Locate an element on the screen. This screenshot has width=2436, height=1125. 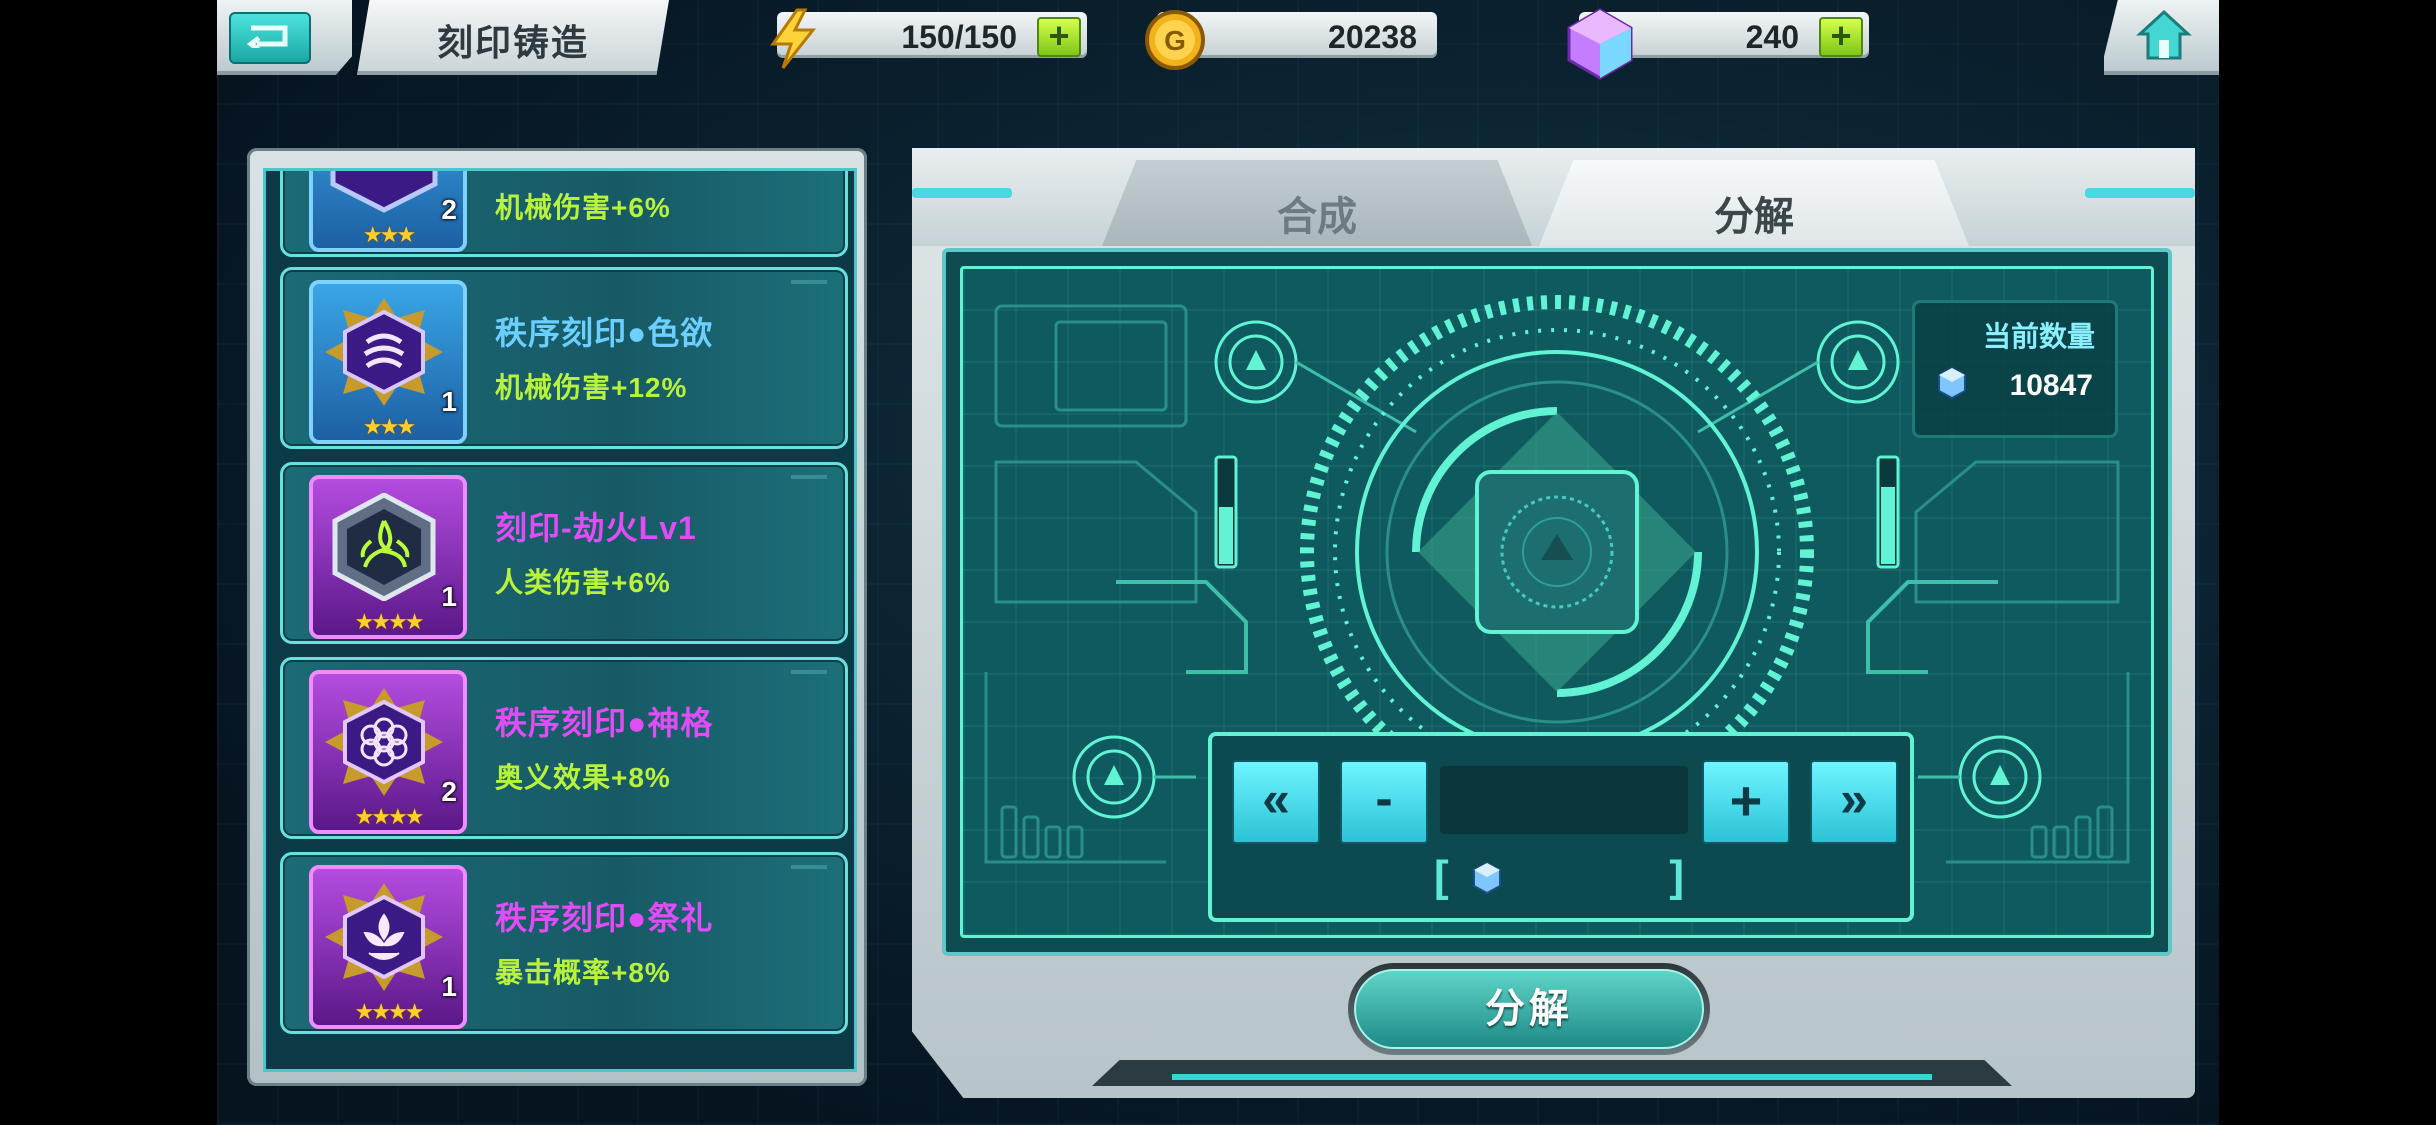
item-effect: 暴击概率+8% is located at coordinates (583, 972).